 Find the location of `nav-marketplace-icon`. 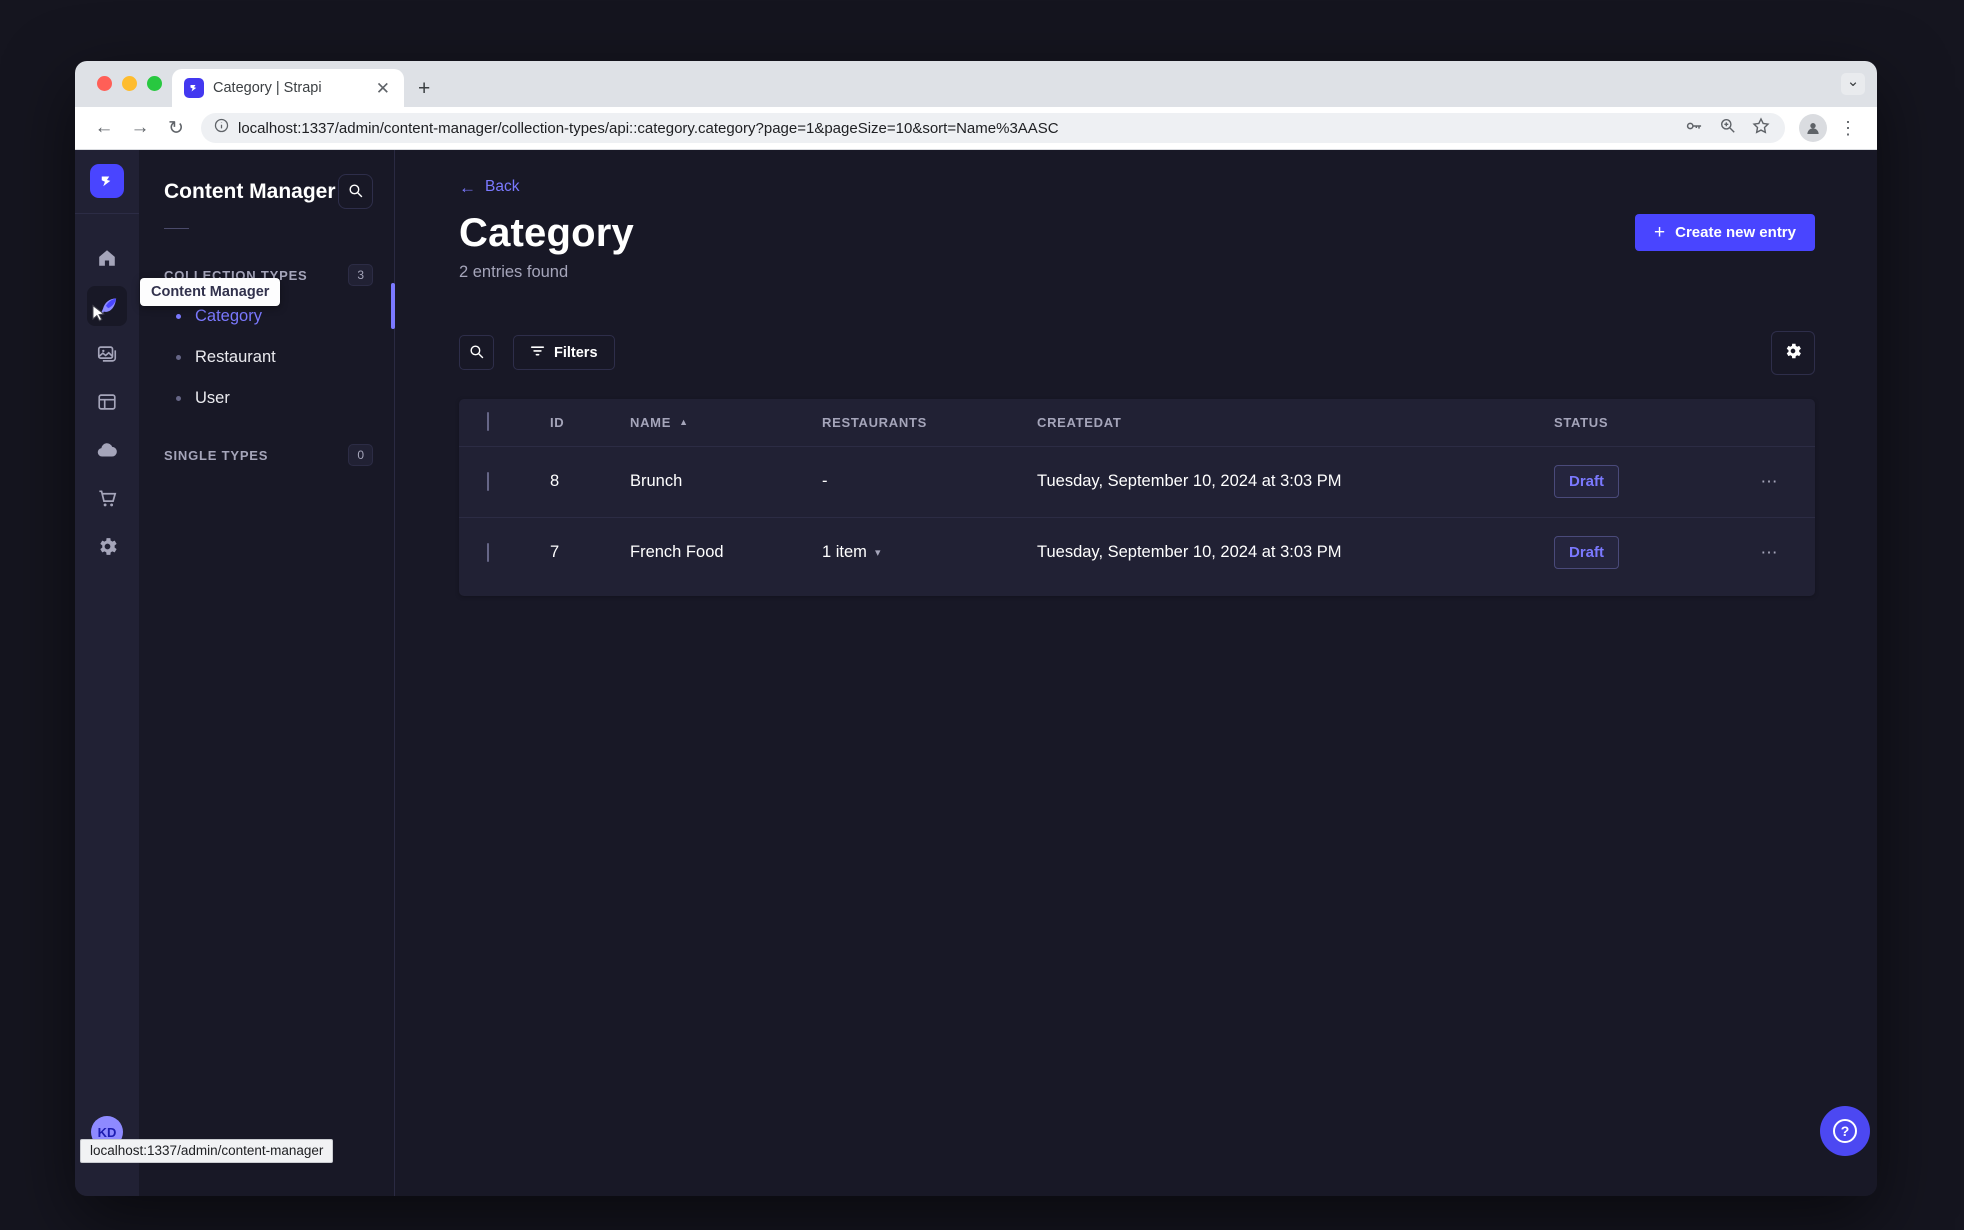

nav-marketplace-icon is located at coordinates (107, 498).